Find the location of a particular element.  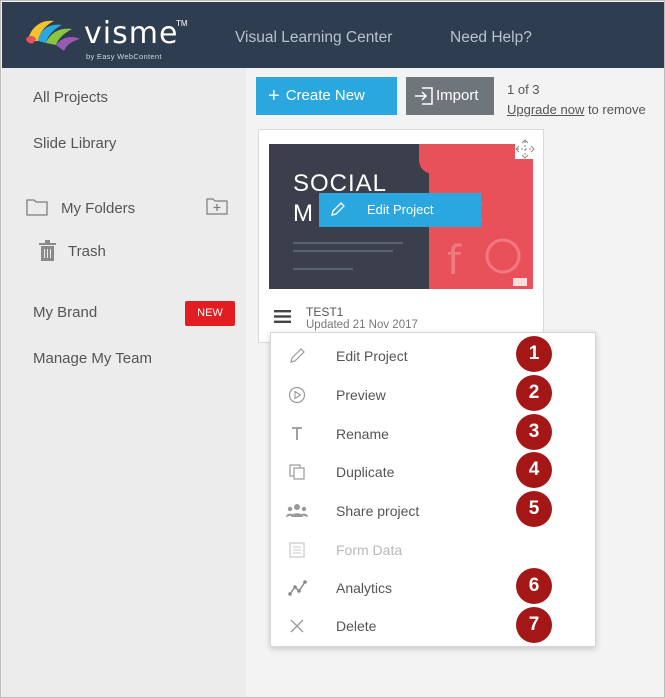

callout-number-6: 6 is located at coordinates (534, 586).